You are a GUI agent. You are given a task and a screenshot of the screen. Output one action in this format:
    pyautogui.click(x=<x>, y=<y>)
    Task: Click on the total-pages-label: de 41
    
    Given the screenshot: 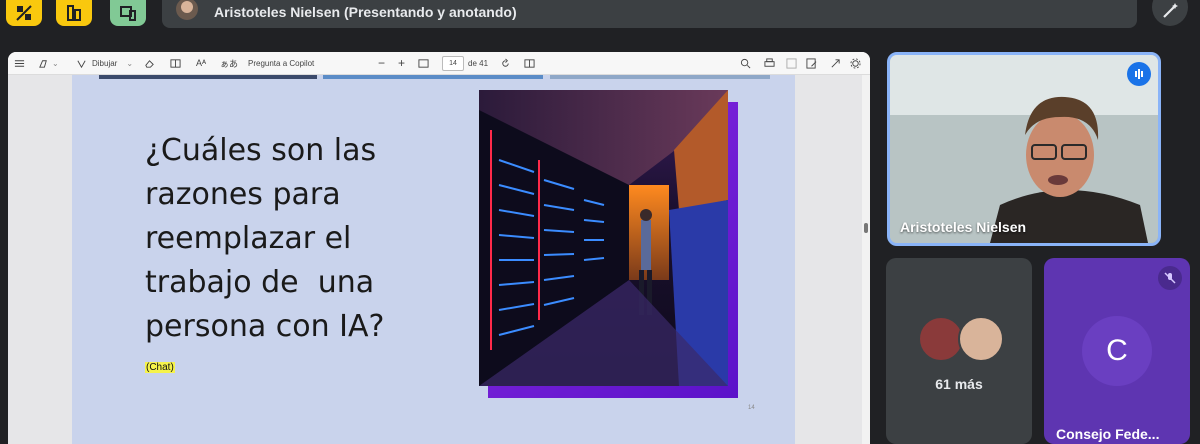 What is the action you would take?
    pyautogui.click(x=478, y=63)
    